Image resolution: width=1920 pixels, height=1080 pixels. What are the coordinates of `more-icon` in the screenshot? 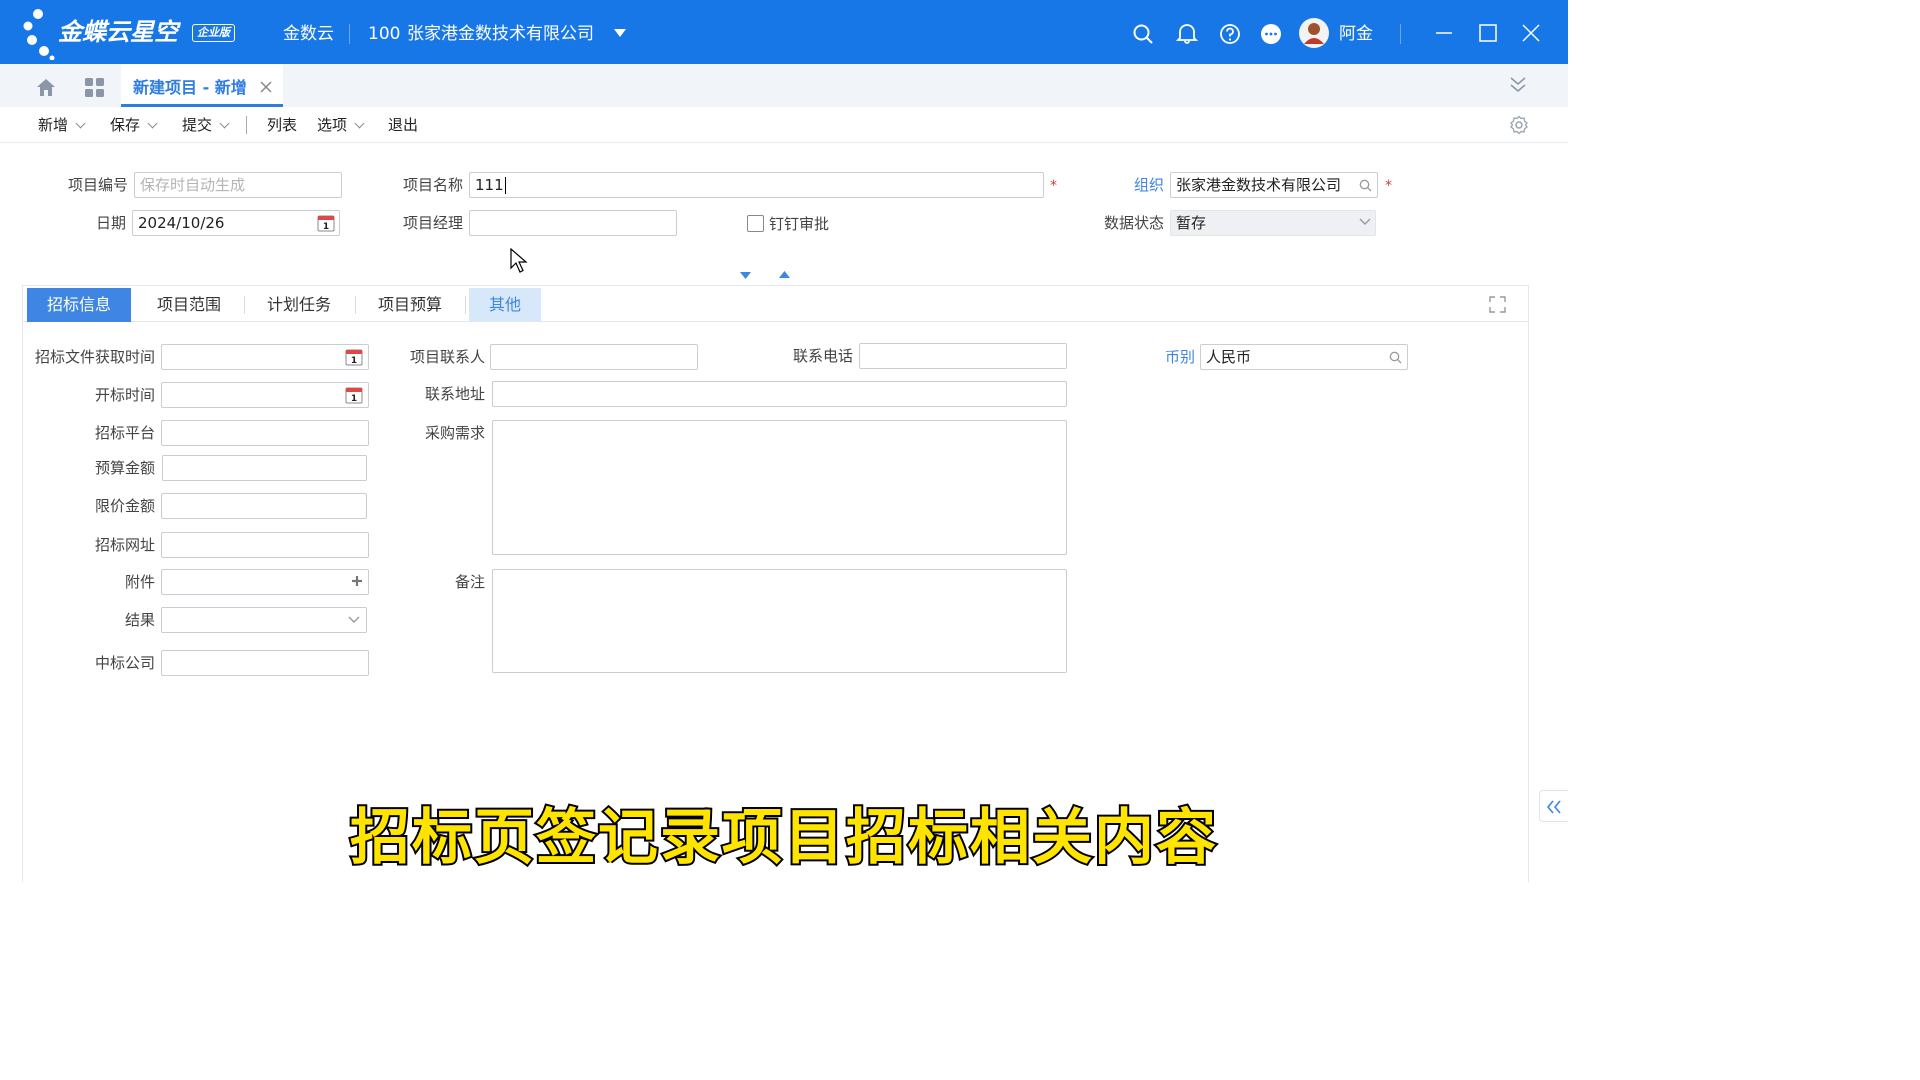 It's located at (1271, 34).